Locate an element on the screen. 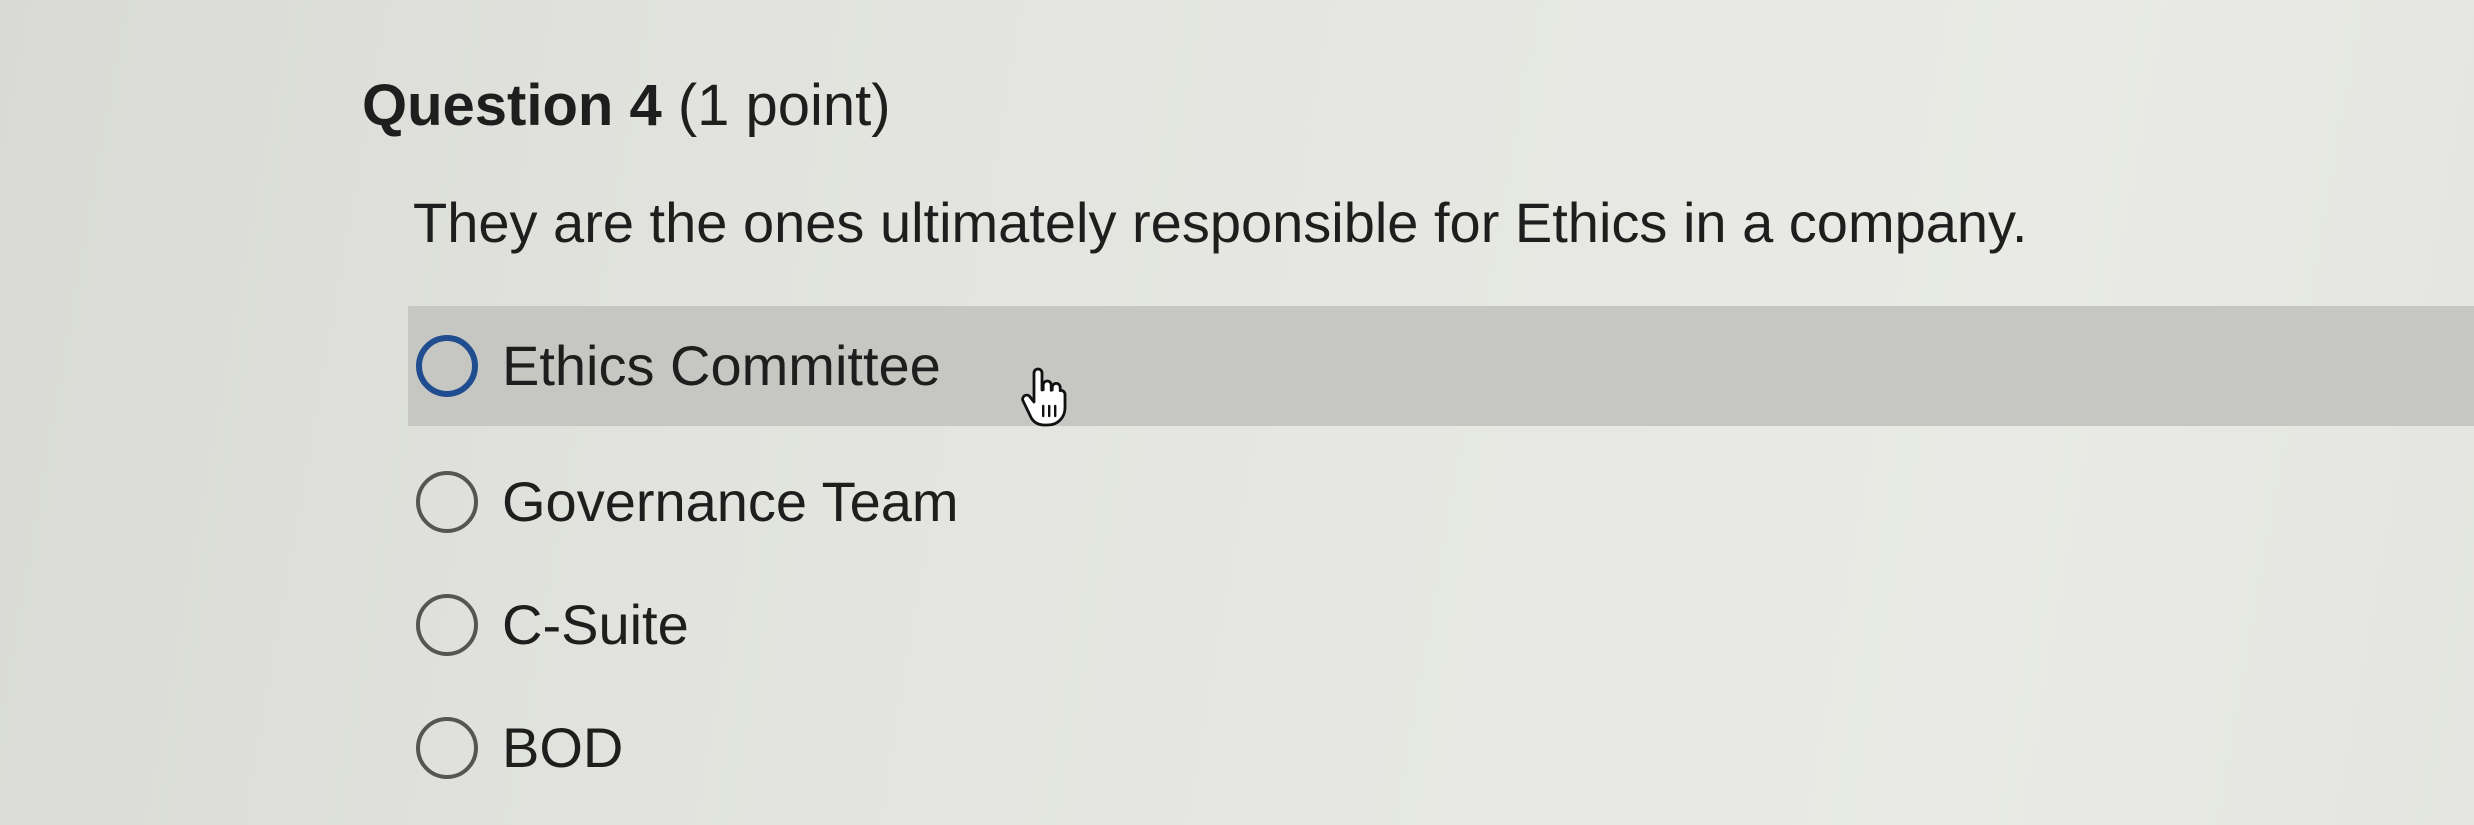 The width and height of the screenshot is (2474, 825). option-c-suite: C-Suite is located at coordinates (1441, 625).